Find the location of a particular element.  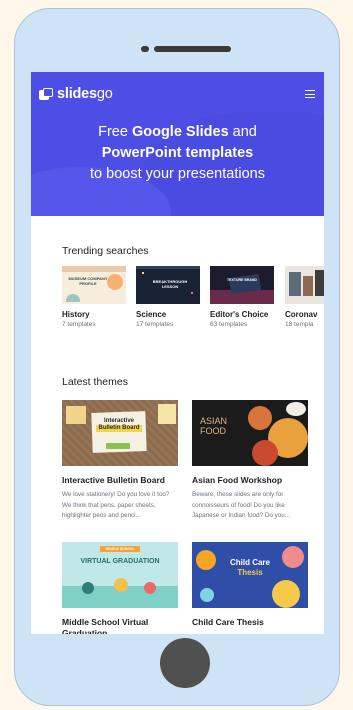

speaker-grille is located at coordinates (192, 49).